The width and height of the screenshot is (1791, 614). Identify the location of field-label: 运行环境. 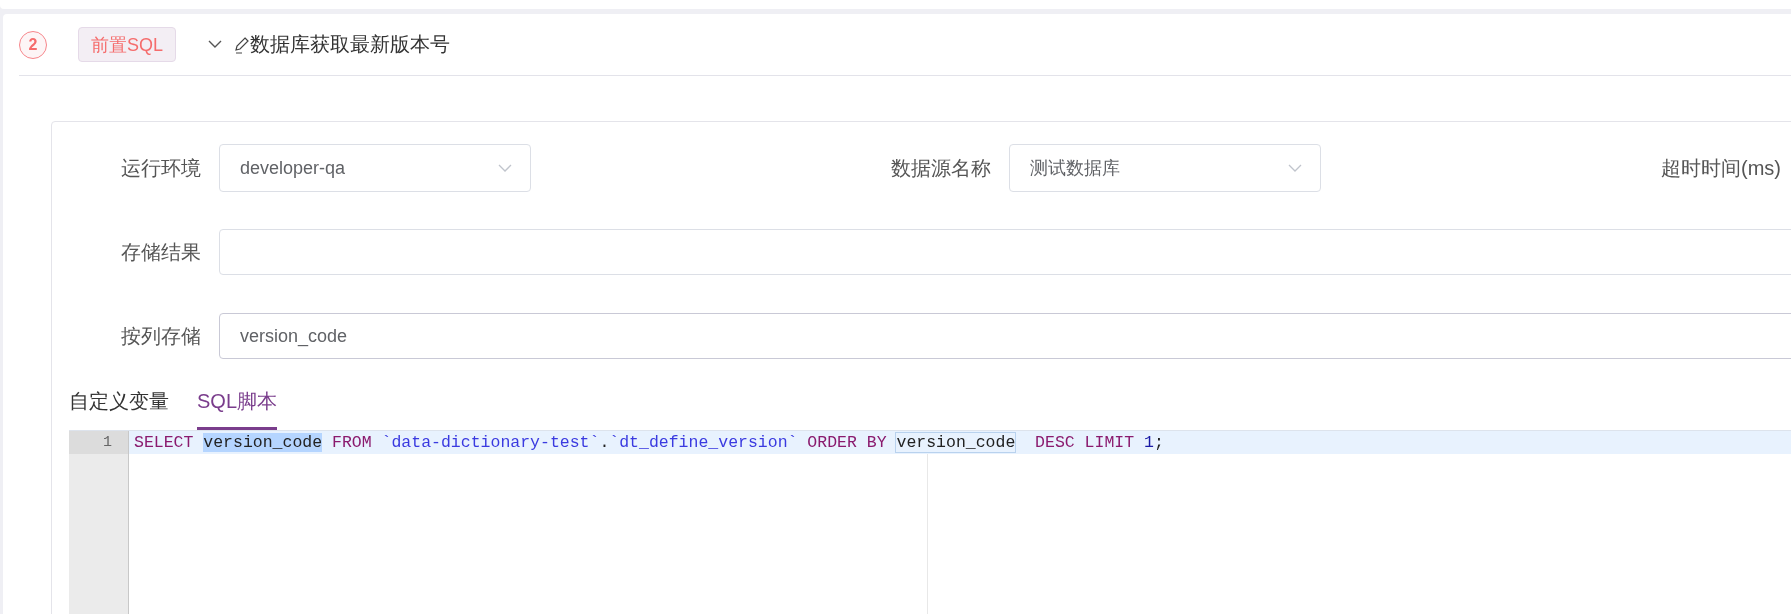
(160, 168).